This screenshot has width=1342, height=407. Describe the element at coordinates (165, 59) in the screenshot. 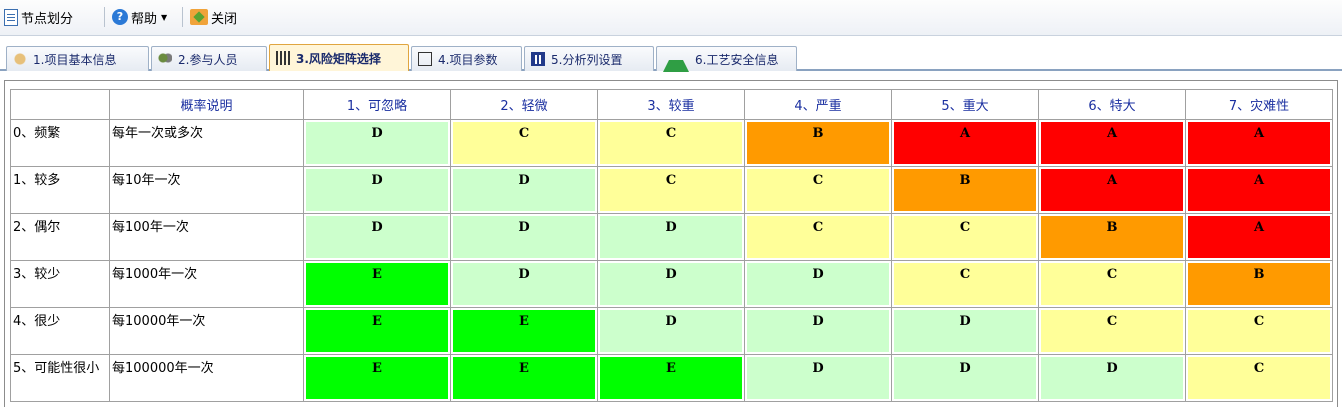

I see `people-icon` at that location.